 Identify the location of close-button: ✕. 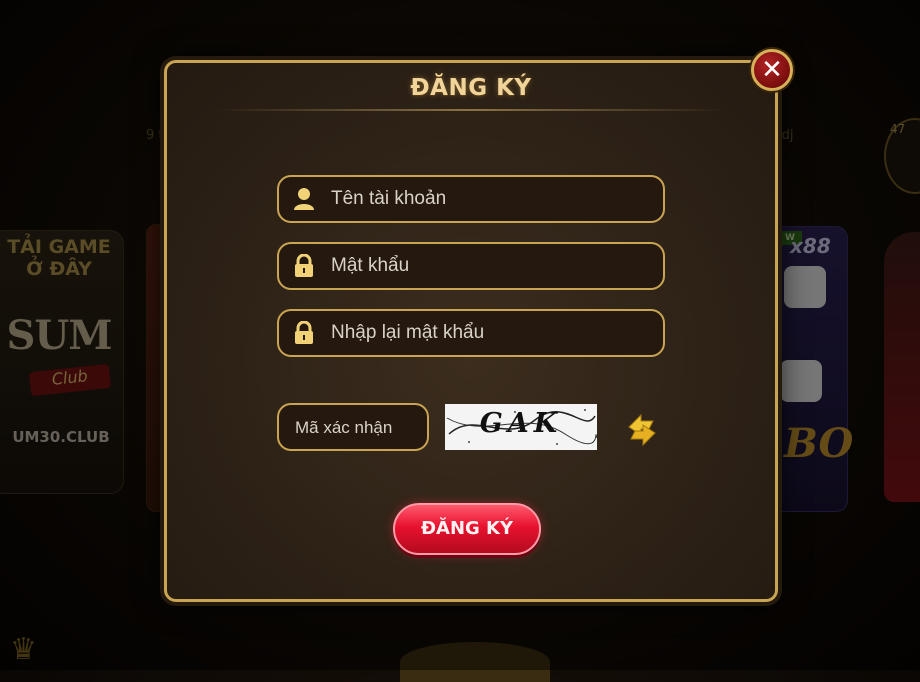
(772, 70).